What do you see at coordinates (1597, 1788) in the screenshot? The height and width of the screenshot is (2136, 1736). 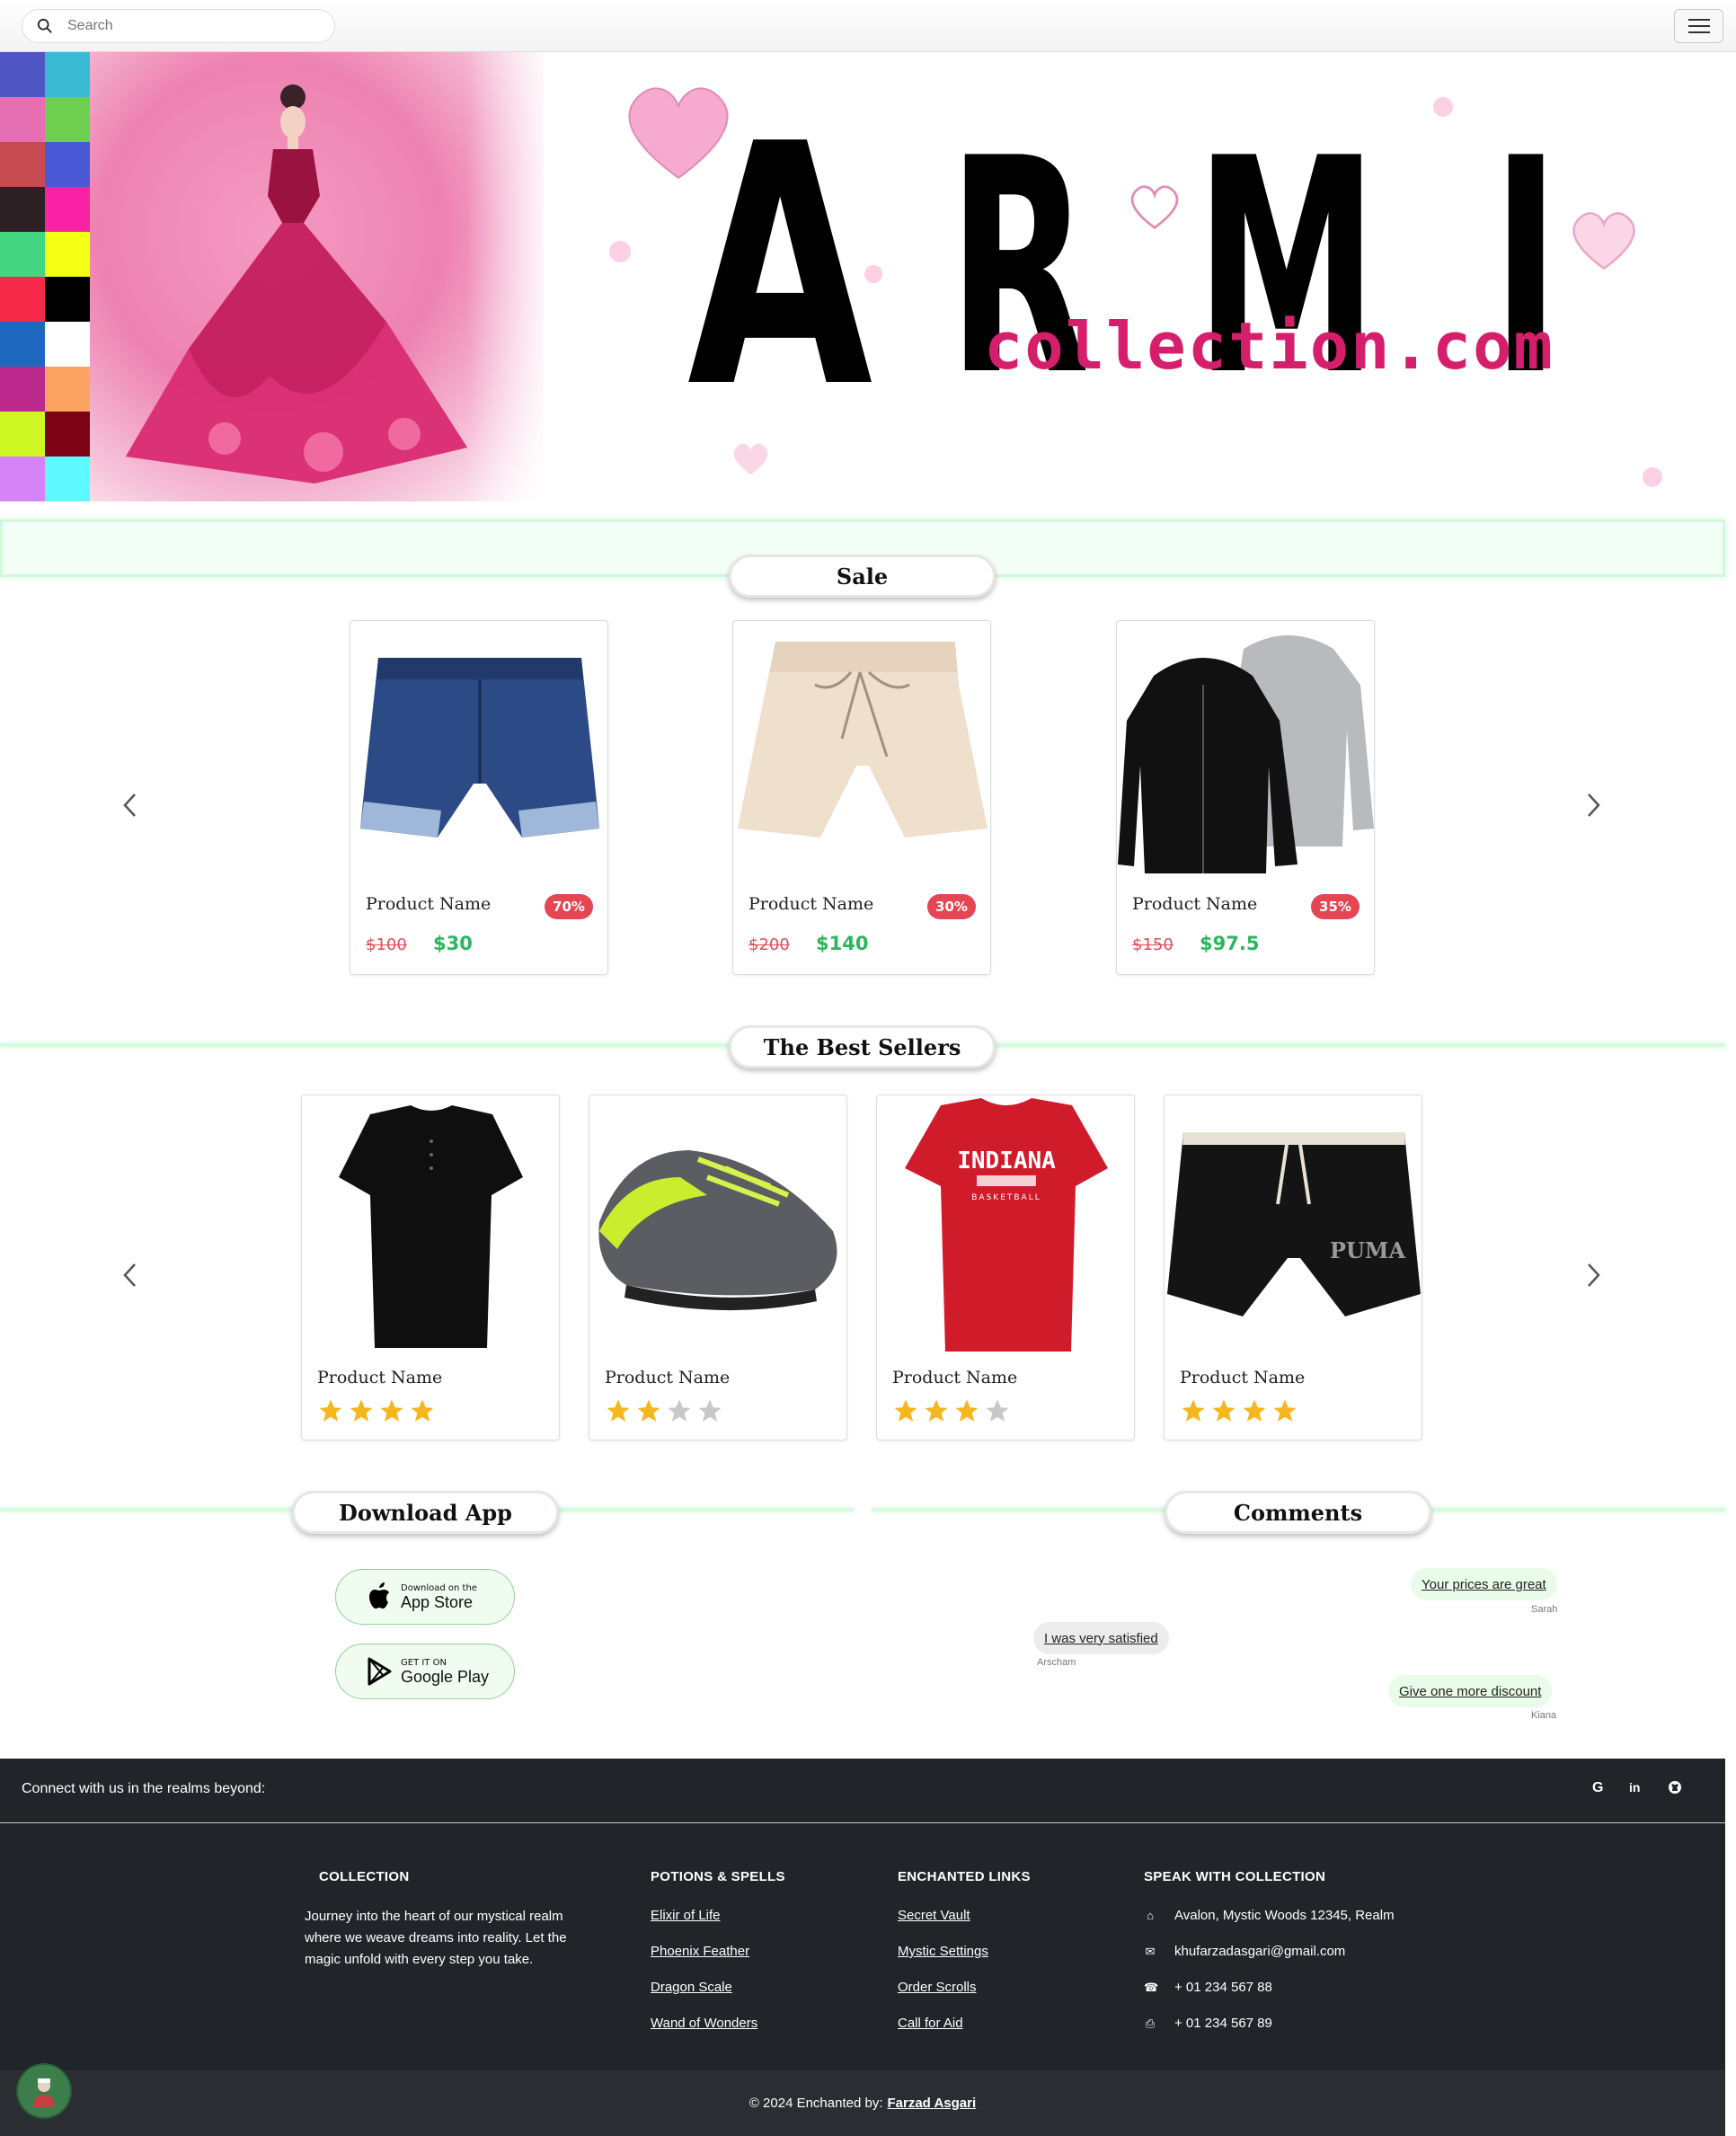 I see `google-icon: G` at bounding box center [1597, 1788].